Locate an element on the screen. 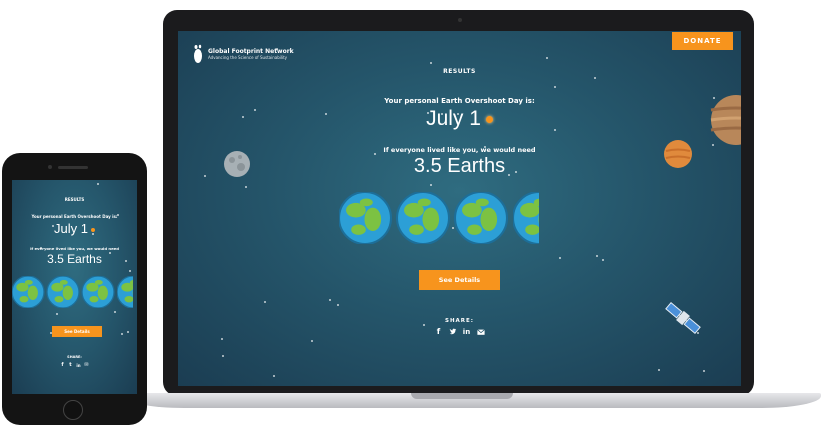  linkedin-icon: in is located at coordinates (467, 332).